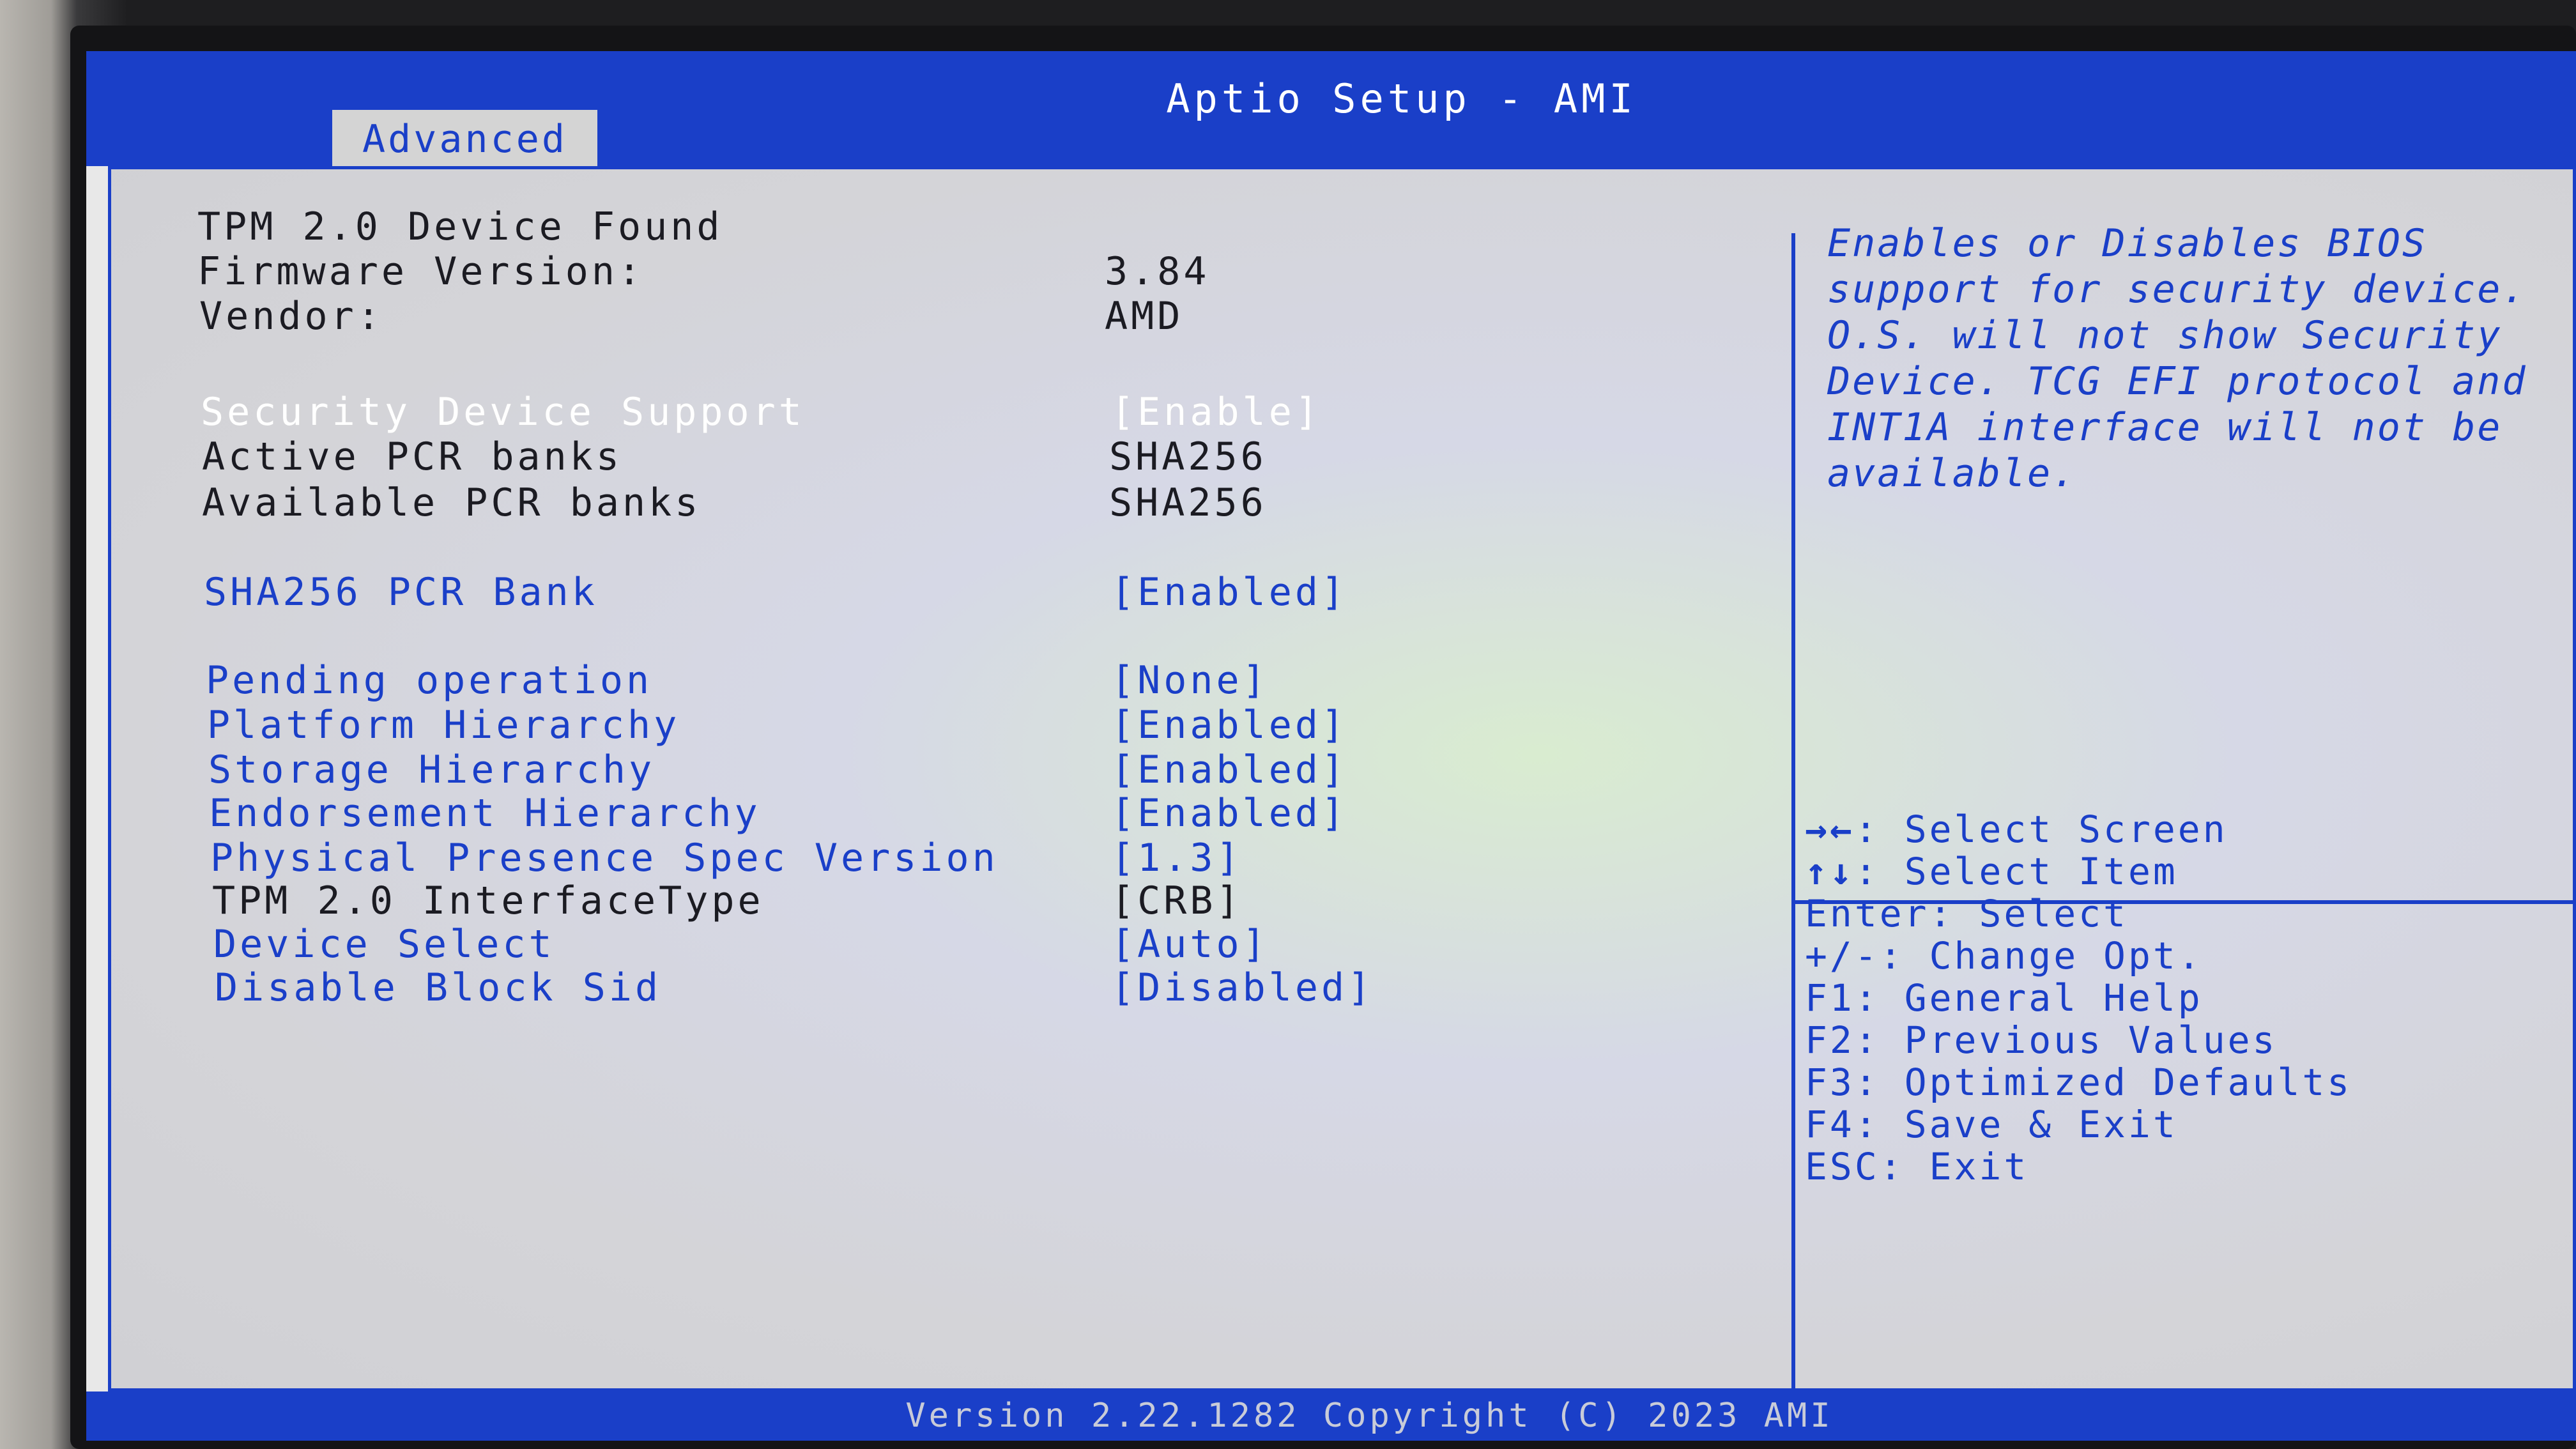 This screenshot has width=2576, height=1449. I want to click on key-select-item: ↑↓: Select Item, so click(1991, 871).